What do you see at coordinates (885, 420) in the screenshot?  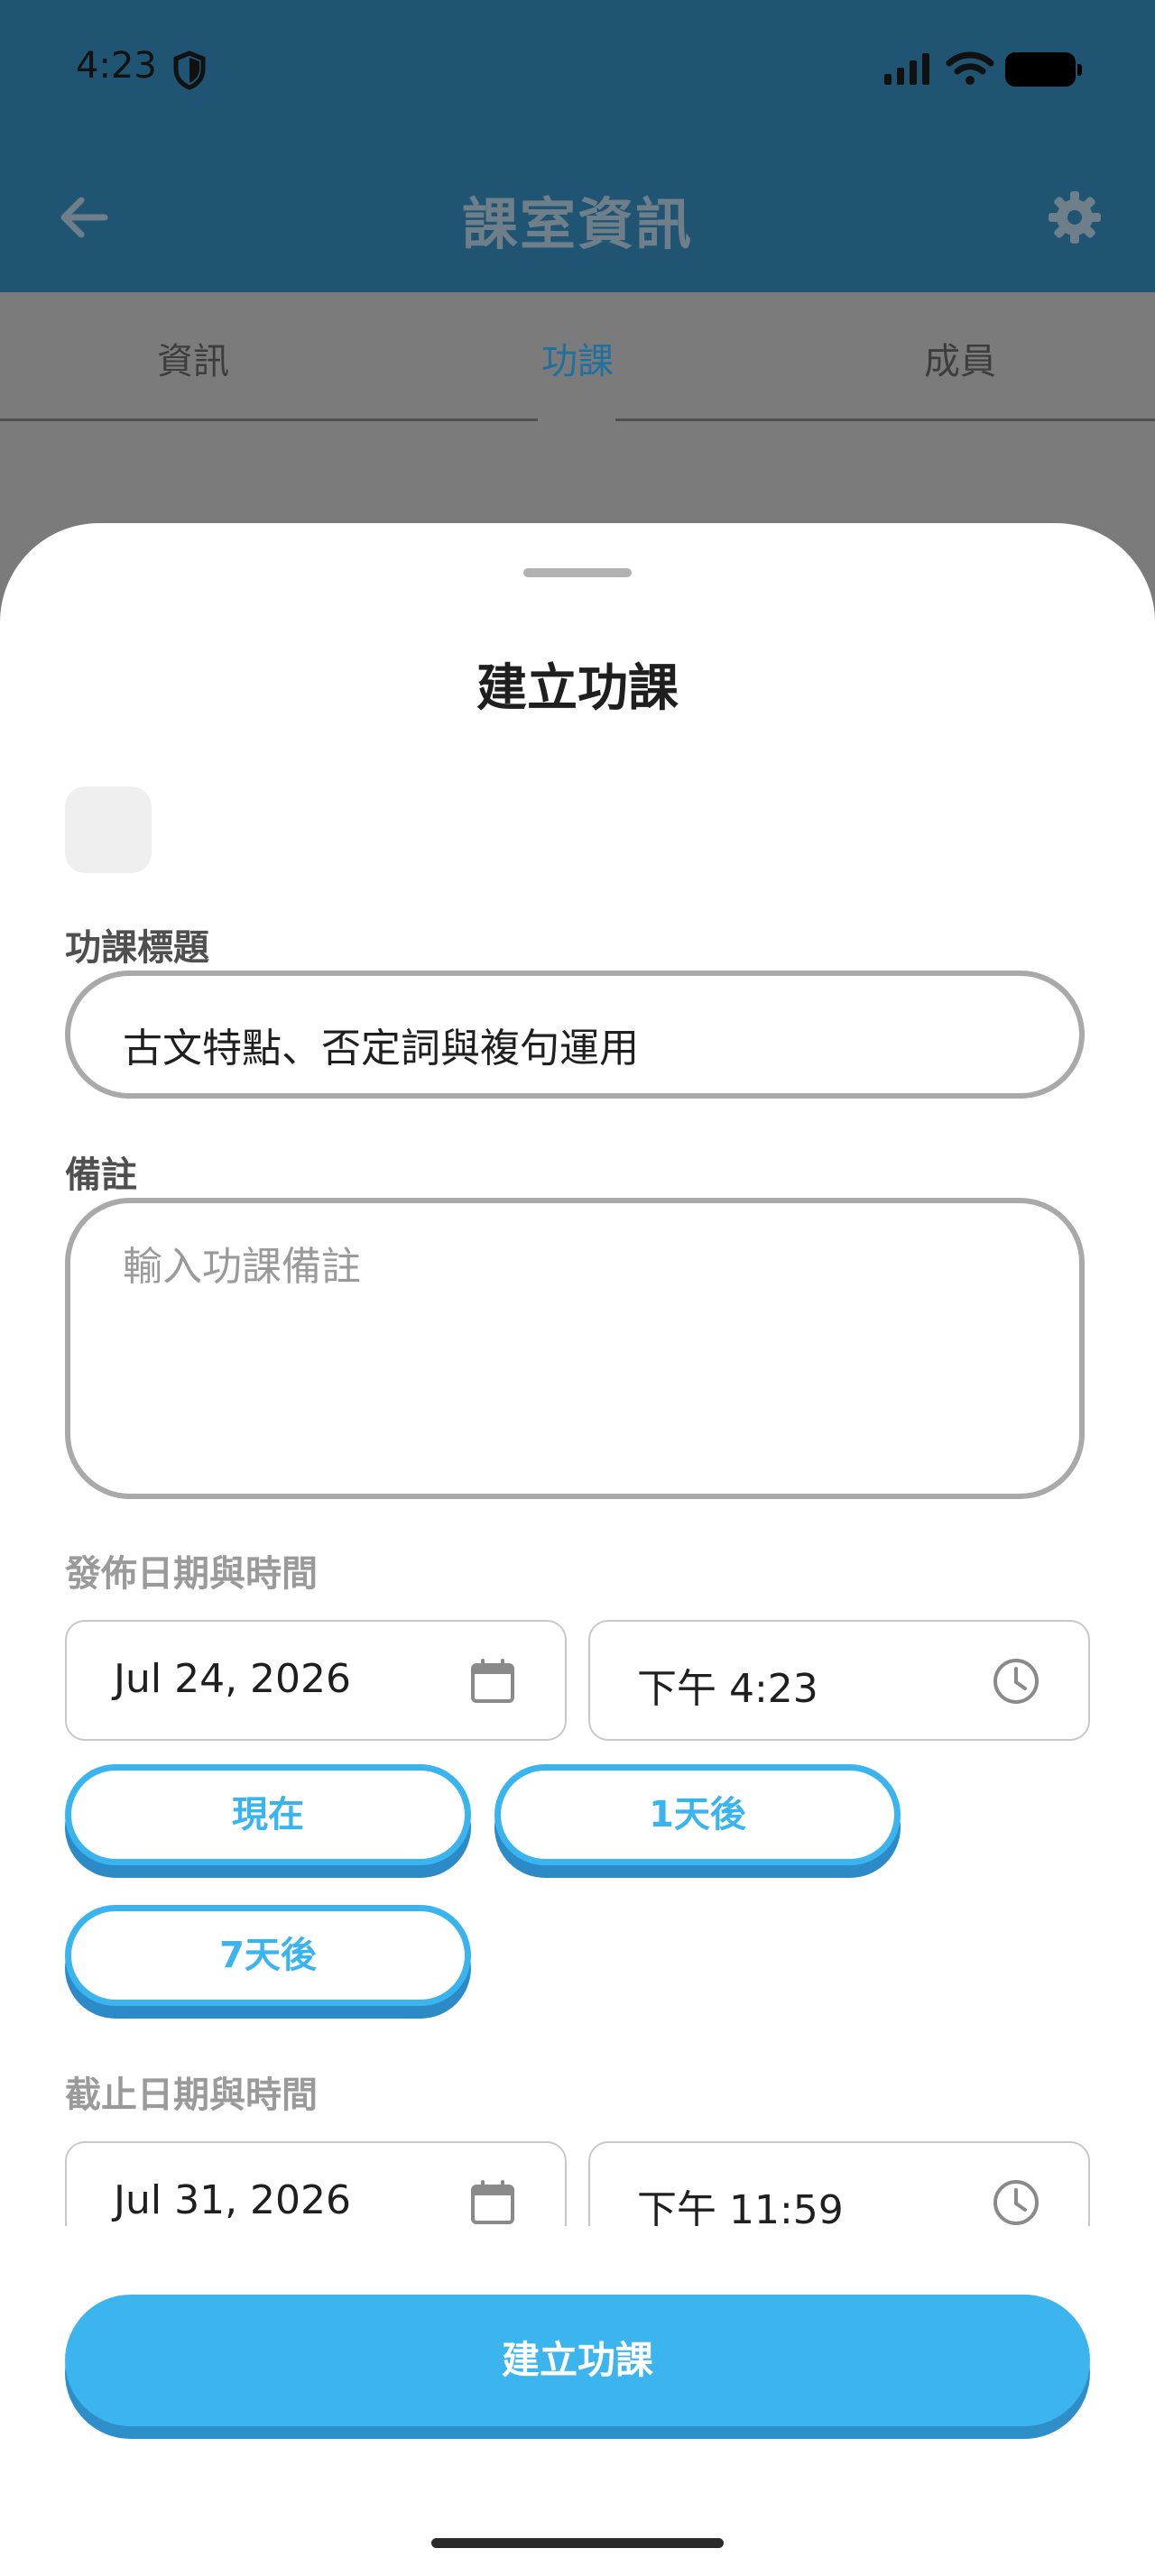 I see `tab-divider-right` at bounding box center [885, 420].